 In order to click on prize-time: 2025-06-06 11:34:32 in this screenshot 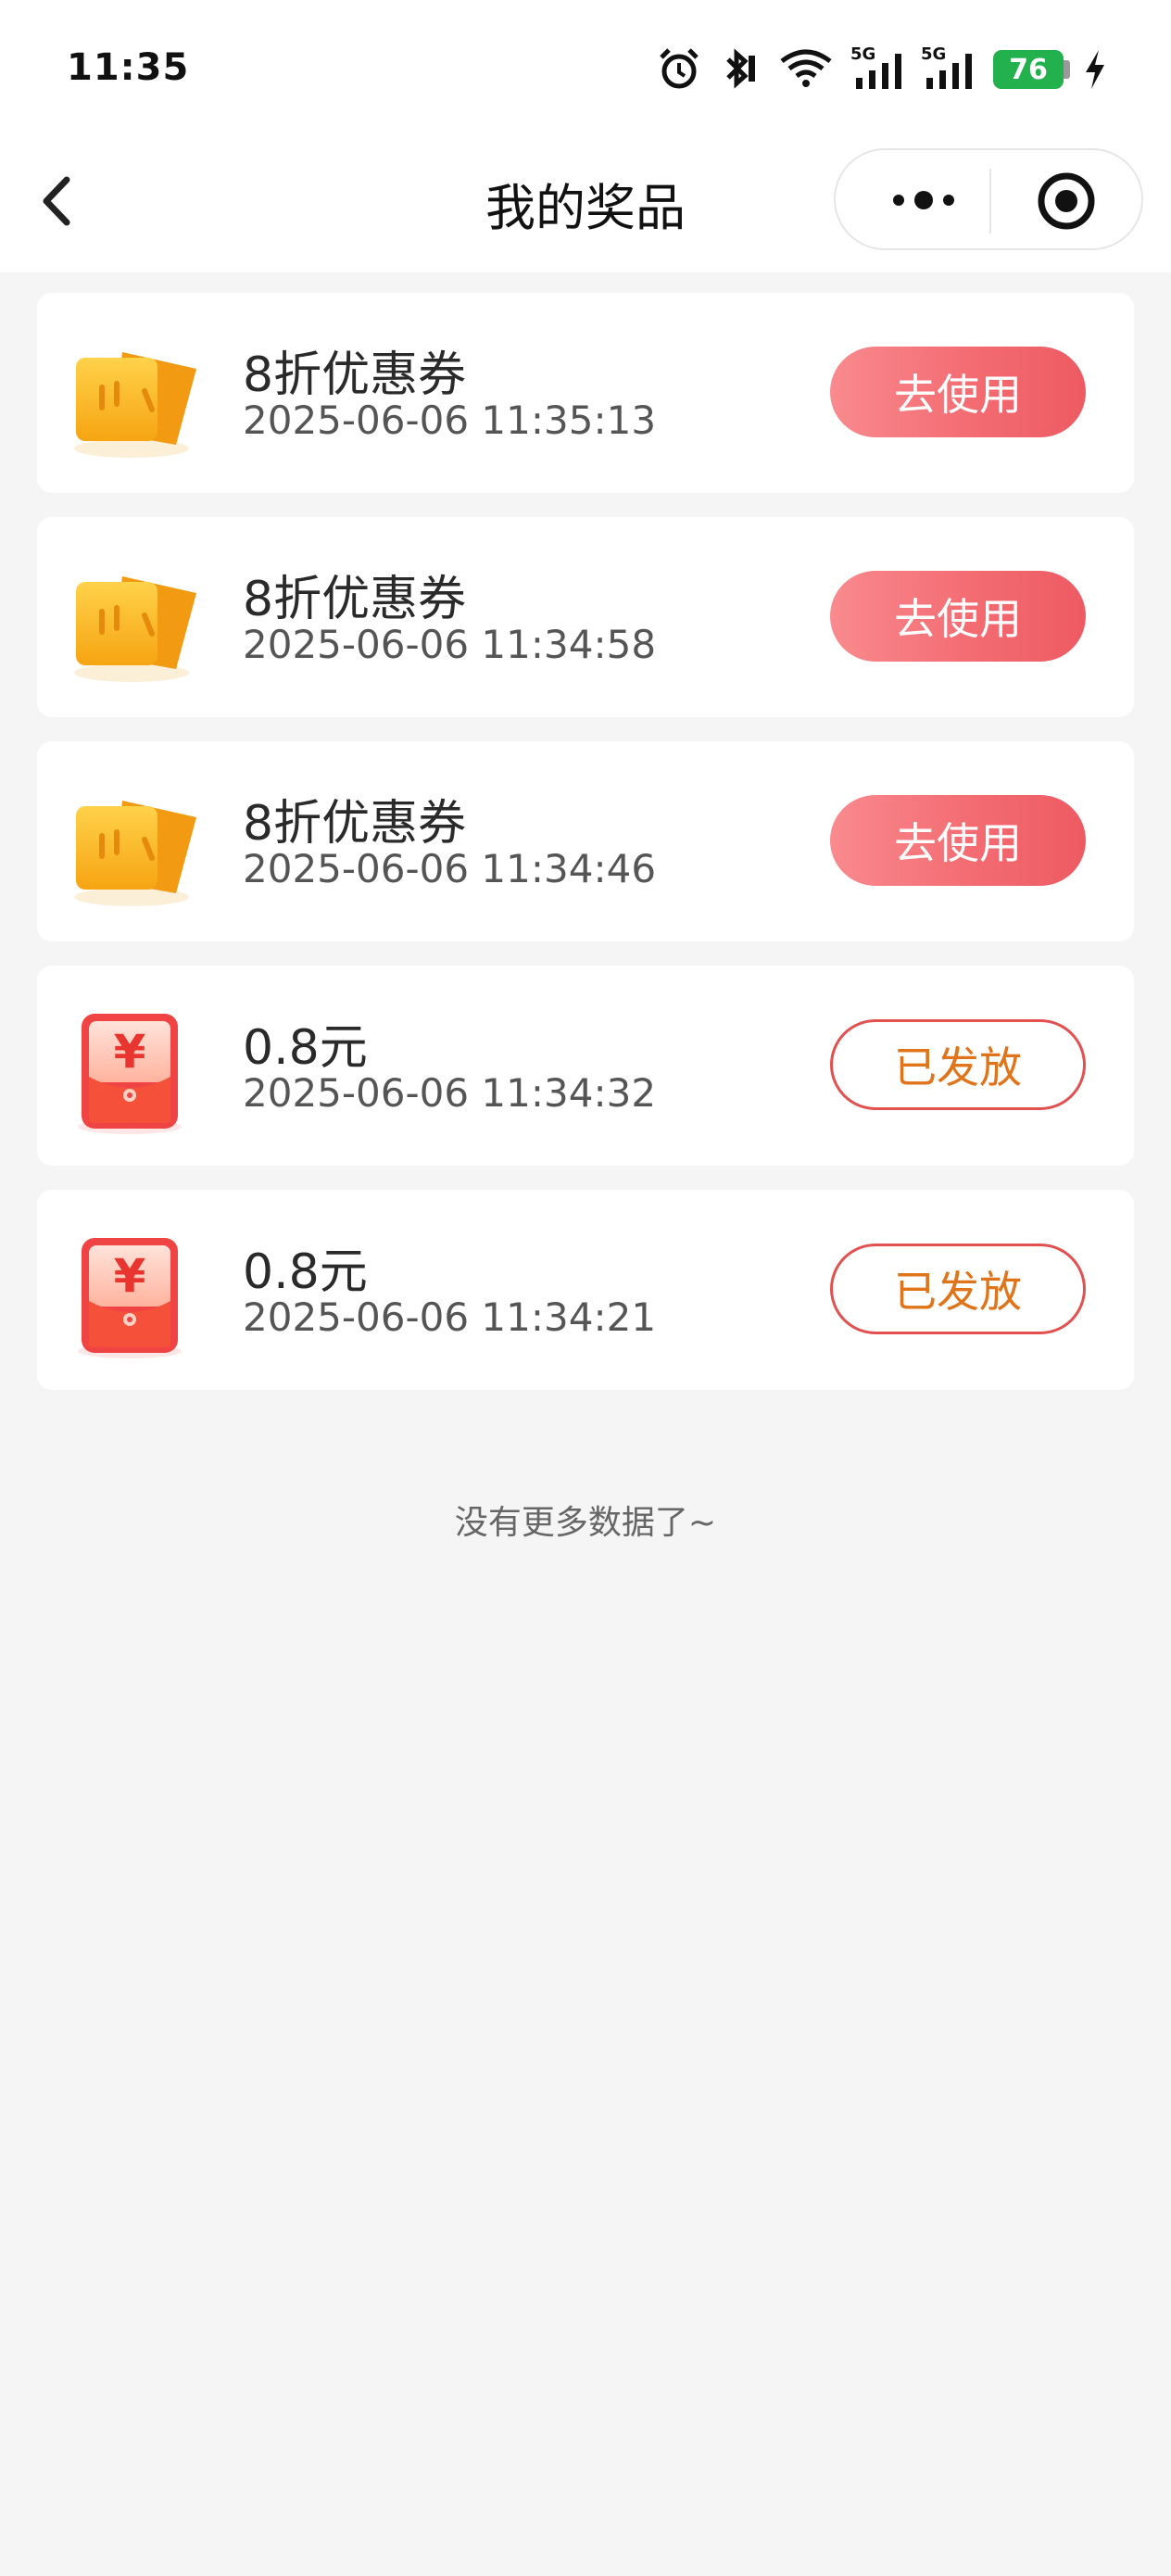, I will do `click(450, 1093)`.